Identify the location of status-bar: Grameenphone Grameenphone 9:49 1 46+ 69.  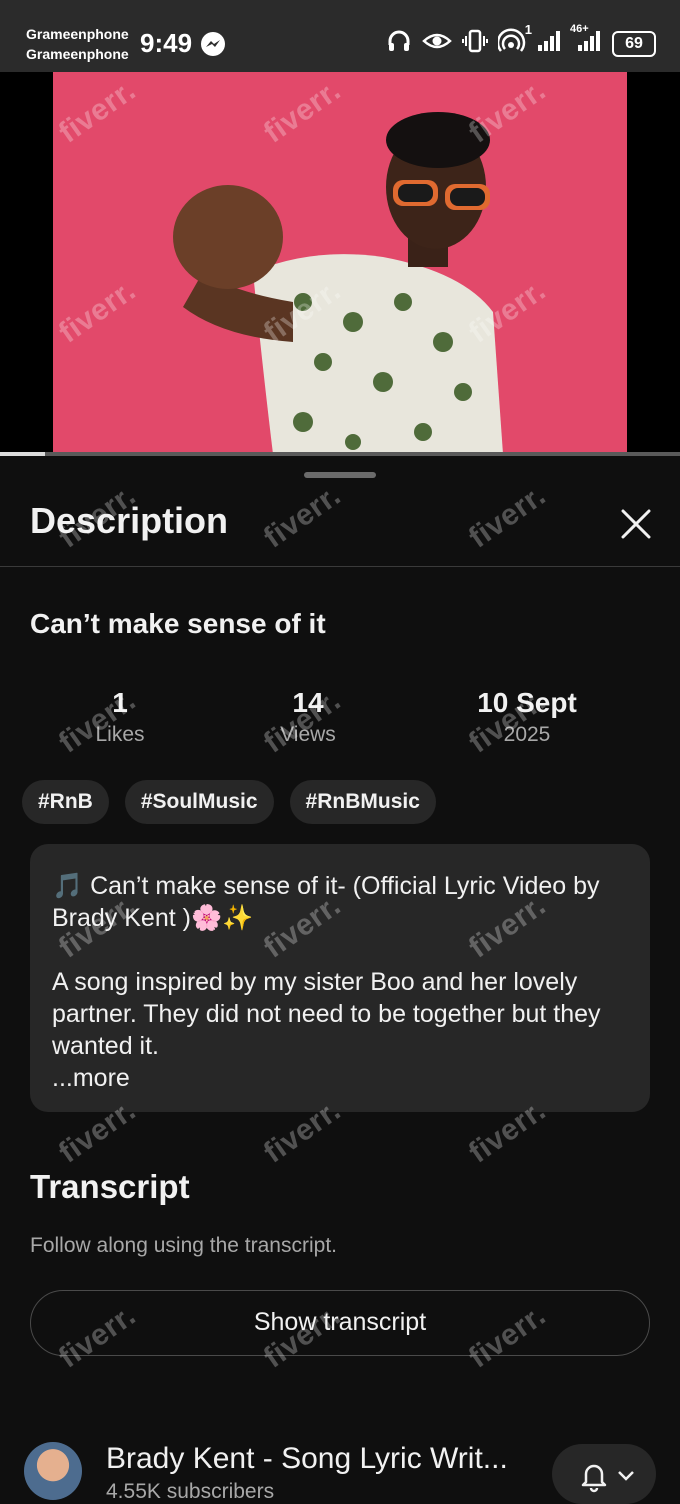
(340, 36).